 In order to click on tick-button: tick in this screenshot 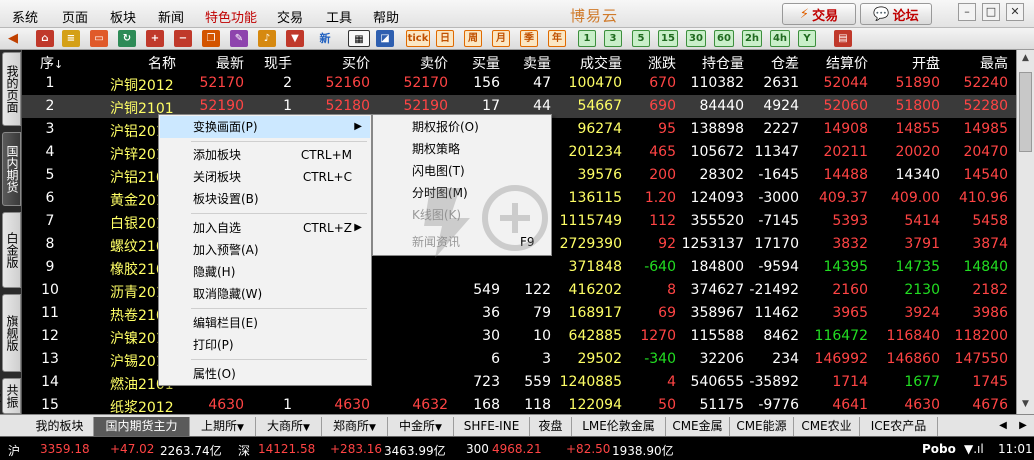, I will do `click(418, 38)`.